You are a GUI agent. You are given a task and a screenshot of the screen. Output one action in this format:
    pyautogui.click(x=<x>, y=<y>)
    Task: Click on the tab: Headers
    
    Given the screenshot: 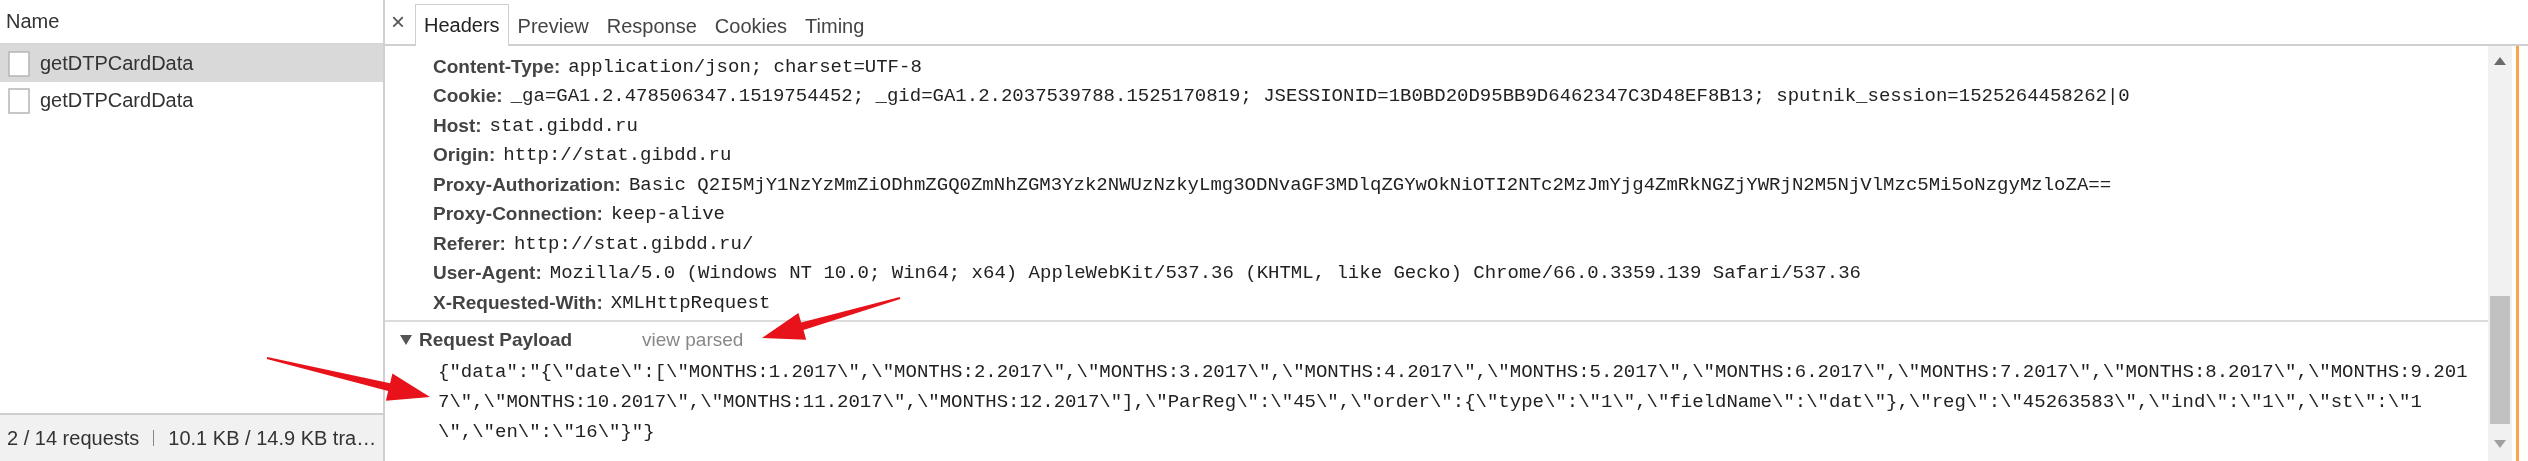 What is the action you would take?
    pyautogui.click(x=462, y=25)
    